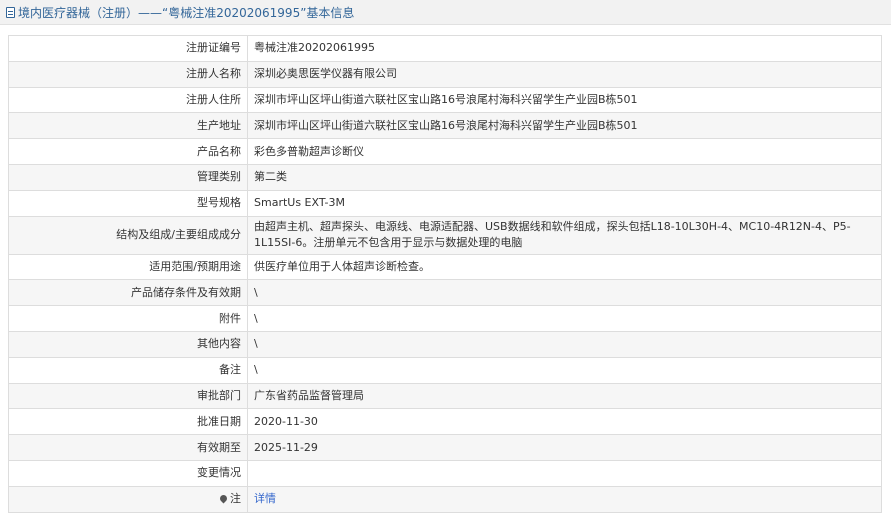  I want to click on table-row: 产品名称 彩色多普勒超声诊断仪, so click(445, 151).